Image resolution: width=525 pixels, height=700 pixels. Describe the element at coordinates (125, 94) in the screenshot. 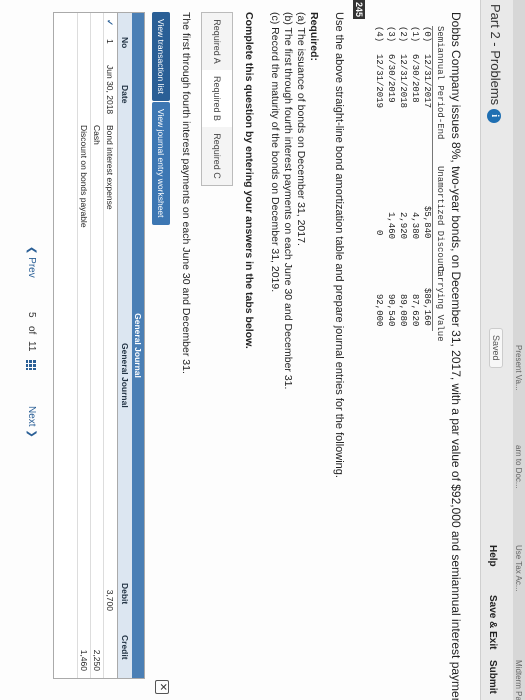

I see `header-date: Date` at that location.